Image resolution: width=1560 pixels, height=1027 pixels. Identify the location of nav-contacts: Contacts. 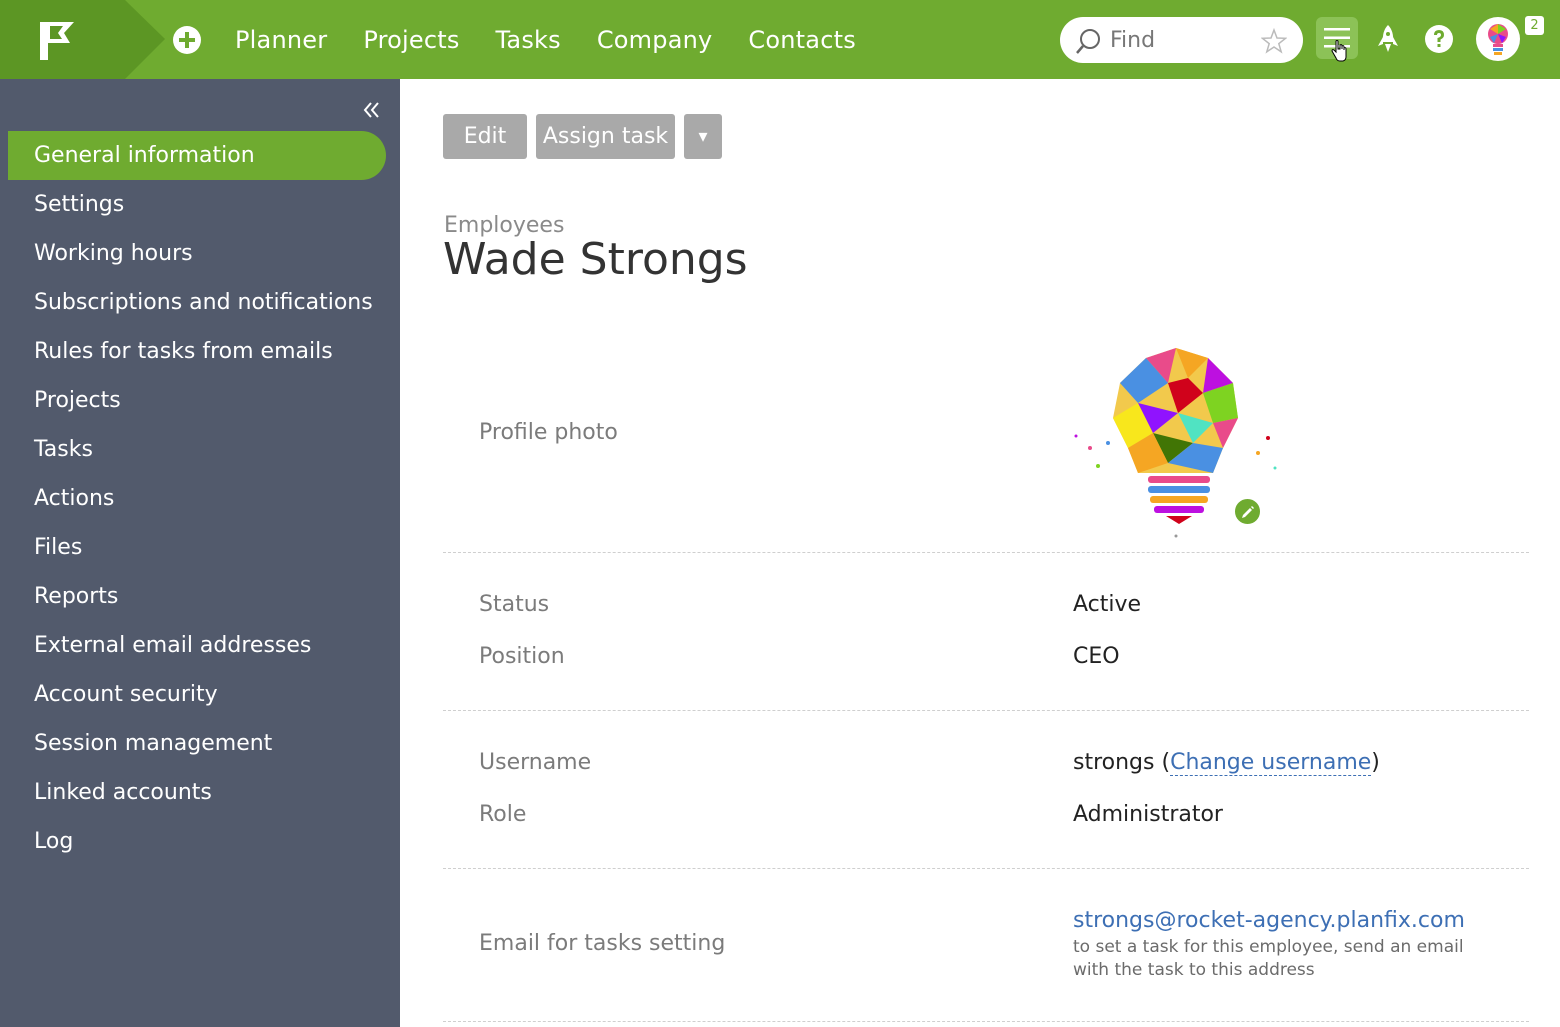
(801, 40).